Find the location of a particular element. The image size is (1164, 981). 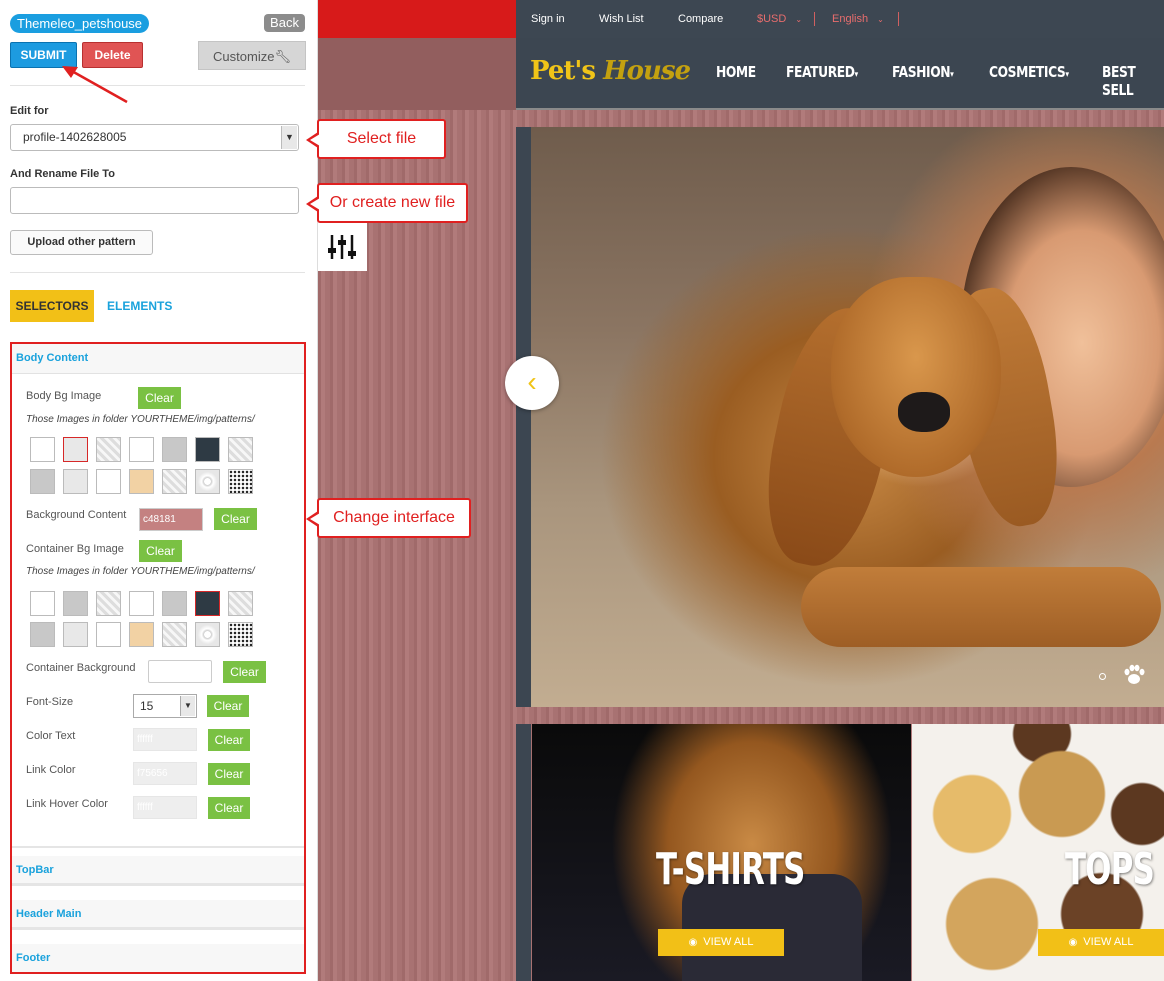

rename-input is located at coordinates (154, 200).